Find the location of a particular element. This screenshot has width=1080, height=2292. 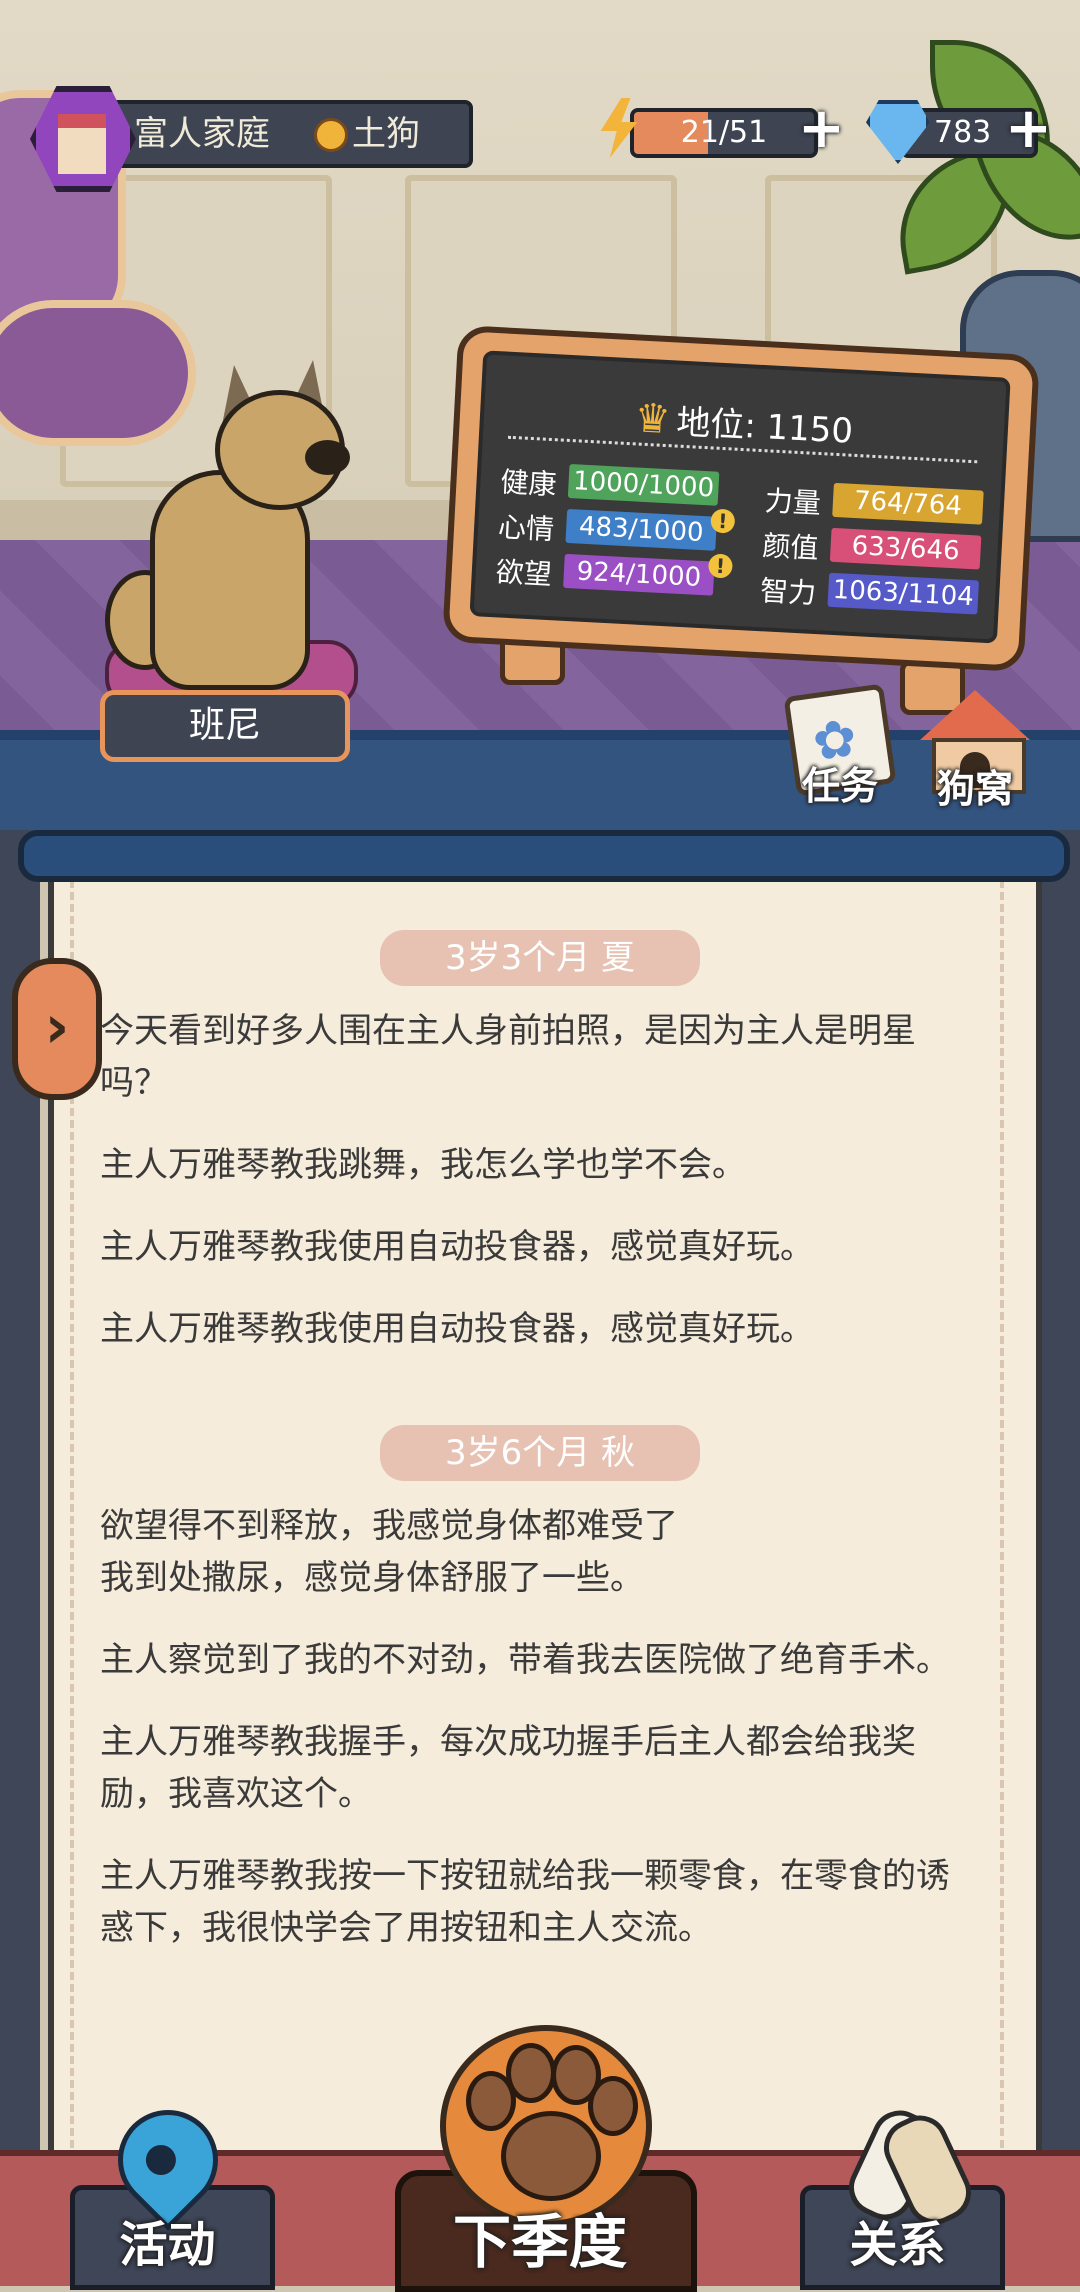

home-status-bar: 富人家庭 土狗 is located at coordinates (276, 134).